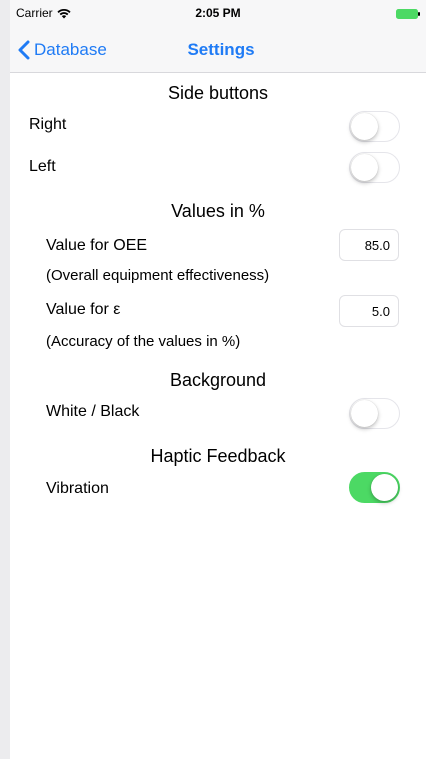  Describe the element at coordinates (221, 49) in the screenshot. I see `page-title: Settings` at that location.